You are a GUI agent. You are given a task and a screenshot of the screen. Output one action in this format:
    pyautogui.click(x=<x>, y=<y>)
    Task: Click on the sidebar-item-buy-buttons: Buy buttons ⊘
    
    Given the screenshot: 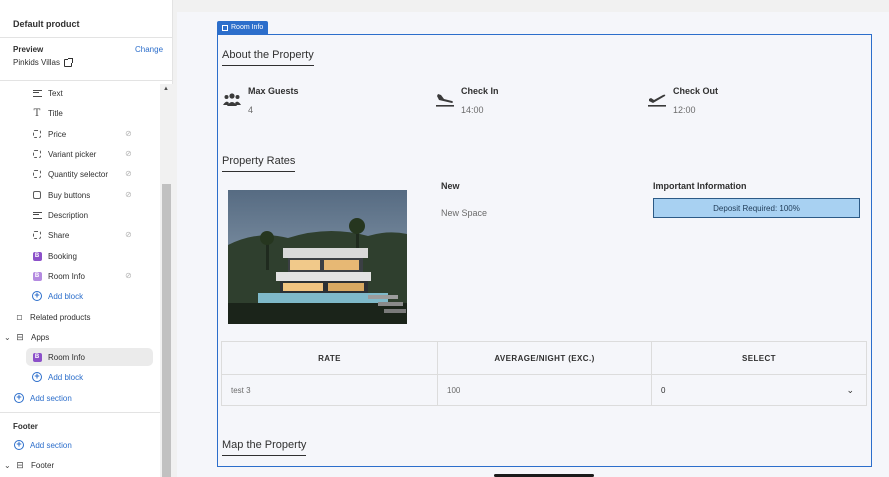 What is the action you would take?
    pyautogui.click(x=82, y=195)
    